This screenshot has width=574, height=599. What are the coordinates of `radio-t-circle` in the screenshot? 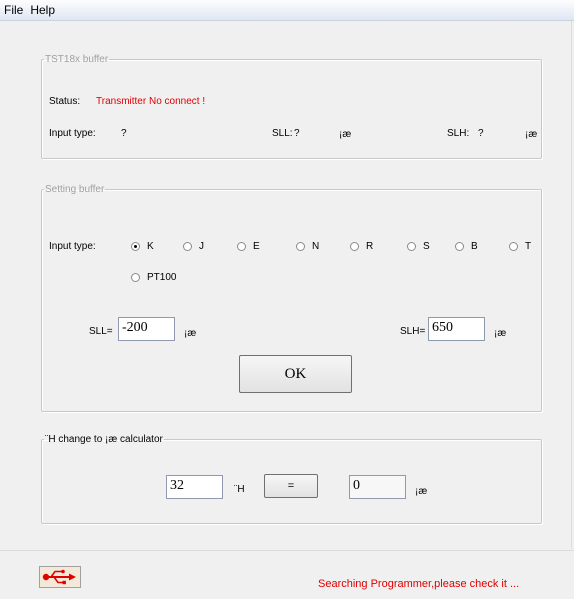 It's located at (513, 246).